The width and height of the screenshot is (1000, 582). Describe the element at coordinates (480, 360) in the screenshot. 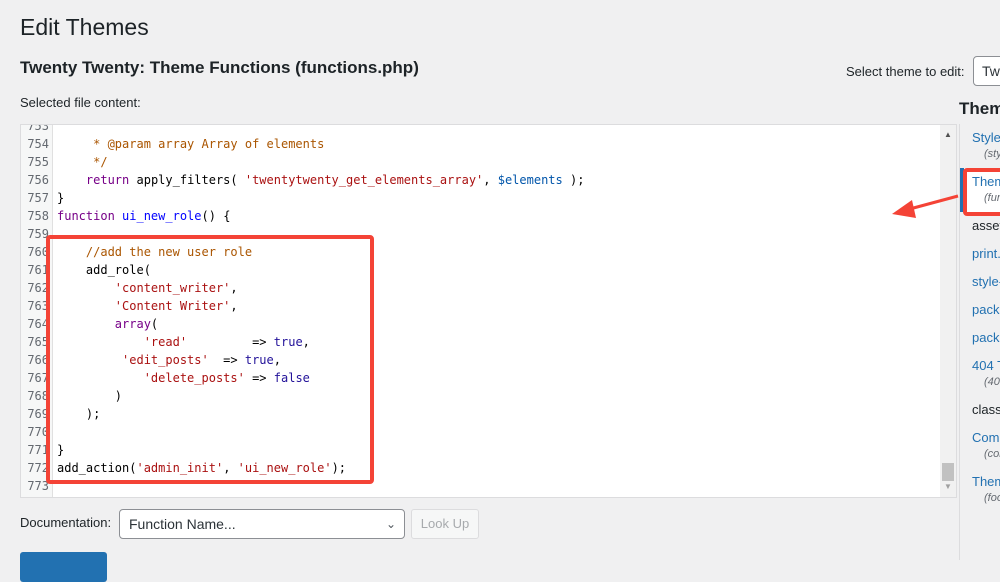

I see `code-line: 766 'edit_posts' => true,` at that location.